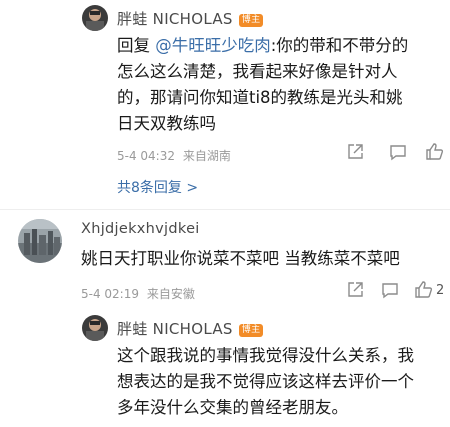 This screenshot has height=427, width=450. What do you see at coordinates (166, 123) in the screenshot?
I see `reply1-line4: 日天双教练吗` at bounding box center [166, 123].